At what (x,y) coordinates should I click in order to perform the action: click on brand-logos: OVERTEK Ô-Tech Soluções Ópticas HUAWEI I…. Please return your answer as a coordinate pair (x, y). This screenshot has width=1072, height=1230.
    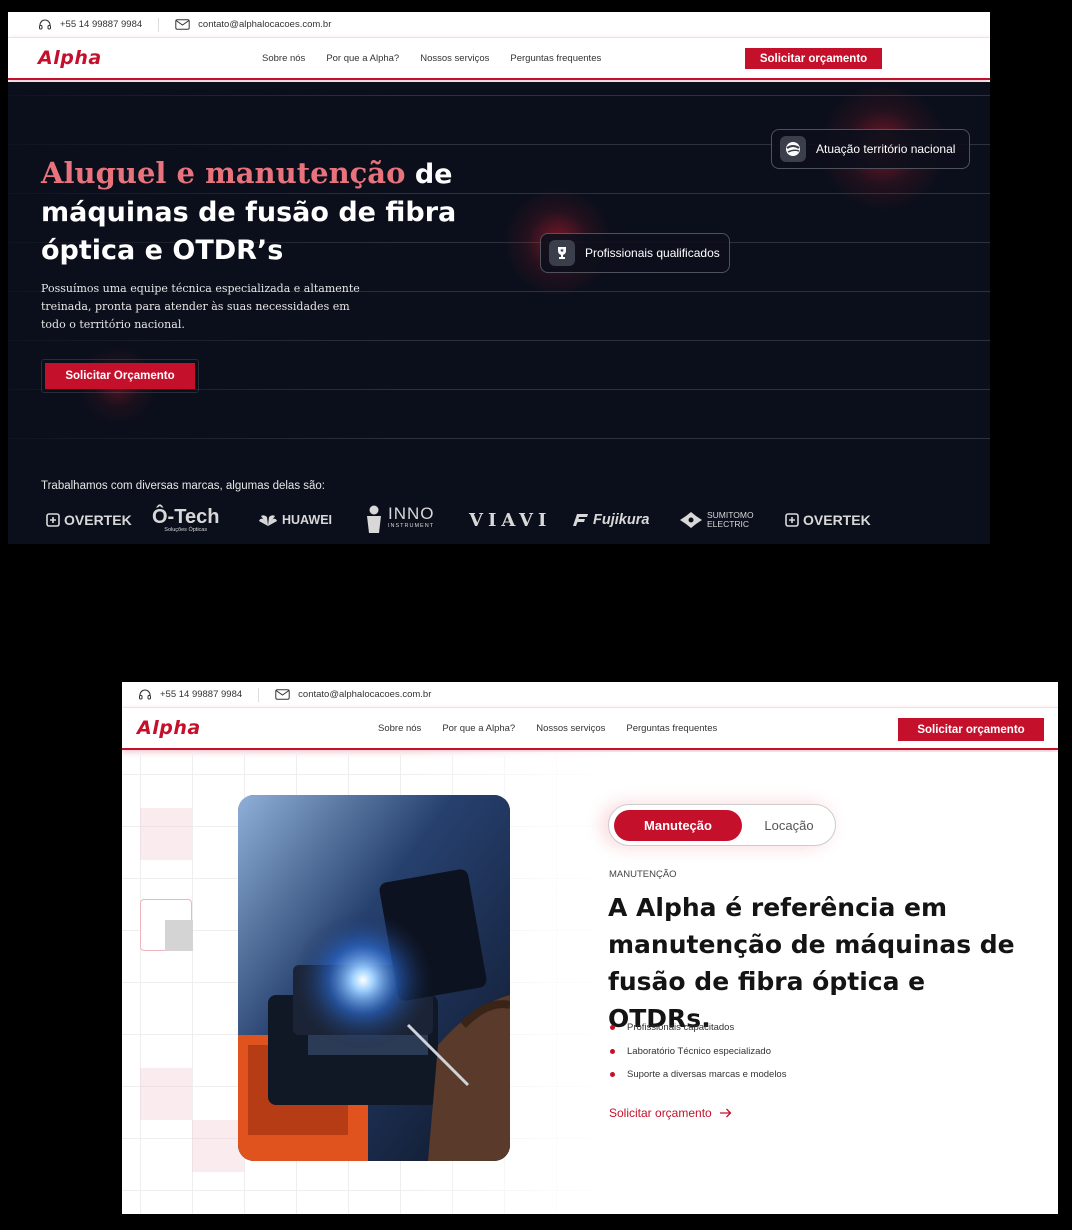
    Looking at the image, I should click on (466, 520).